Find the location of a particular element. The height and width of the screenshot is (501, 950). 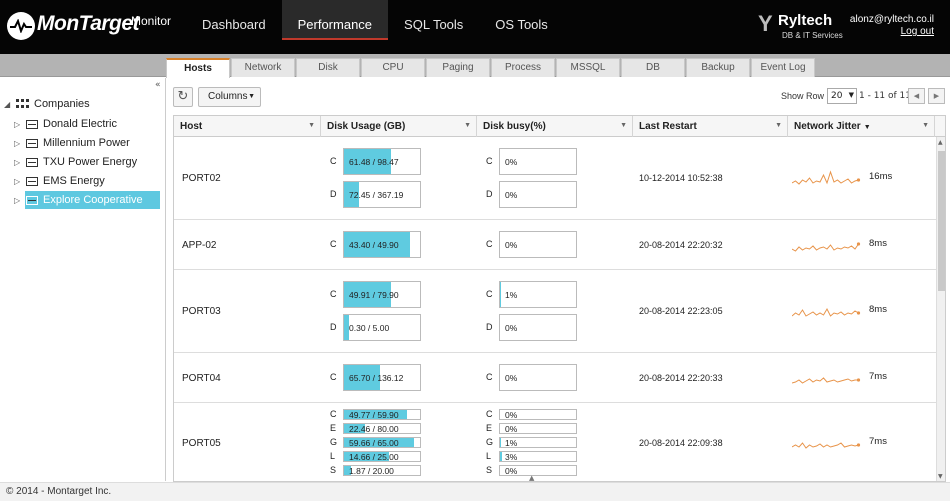

drive-letter: G is located at coordinates (490, 441).